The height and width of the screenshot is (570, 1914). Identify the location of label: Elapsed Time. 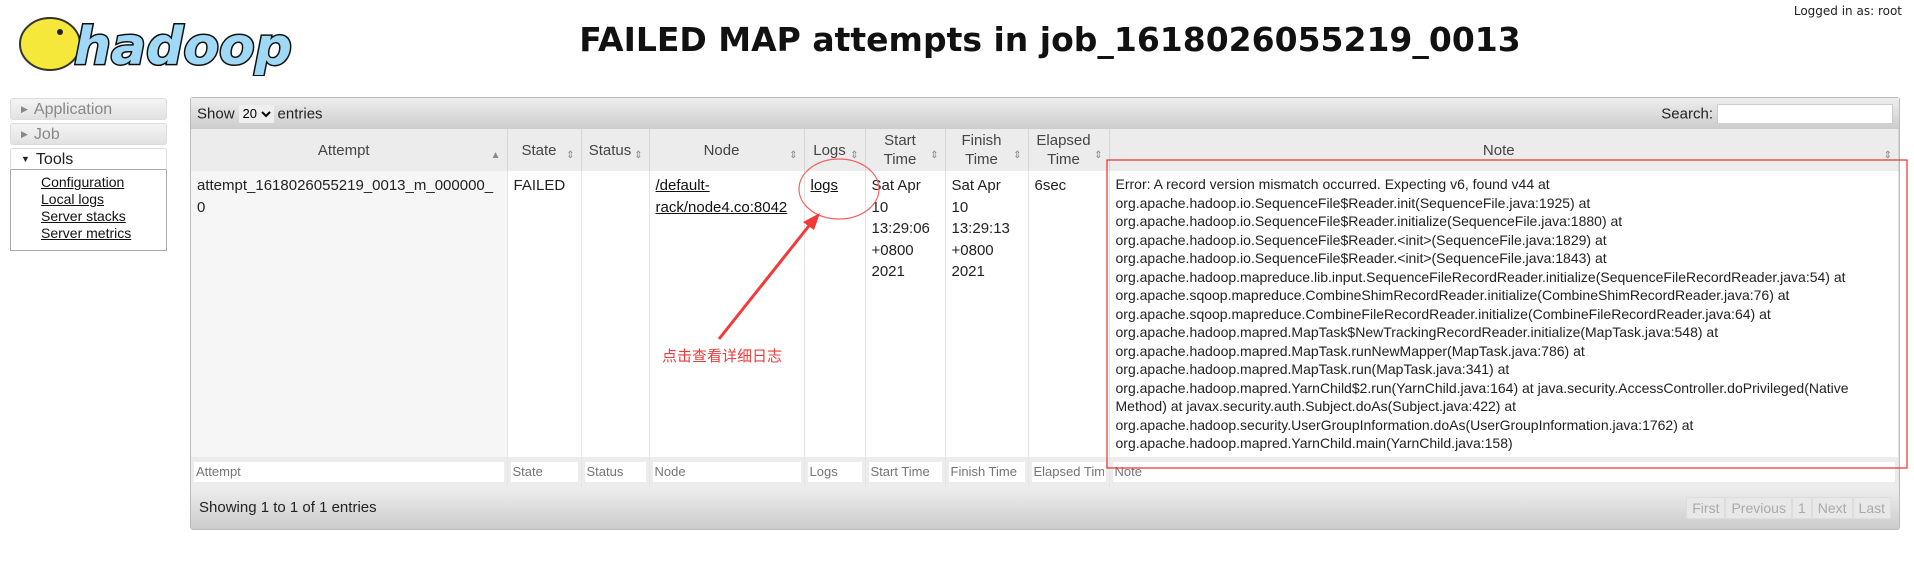
(1063, 150).